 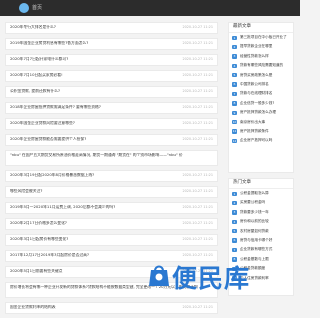 What do you see at coordinates (90, 239) in the screenshot?
I see `article-title-link: 2020年3月1日起房价有哪些变化?` at bounding box center [90, 239].